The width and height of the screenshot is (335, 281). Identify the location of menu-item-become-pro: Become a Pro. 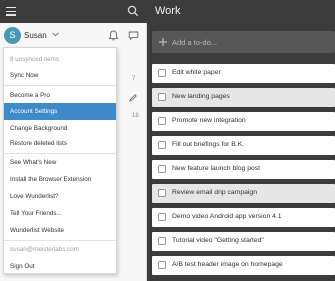
(60, 95).